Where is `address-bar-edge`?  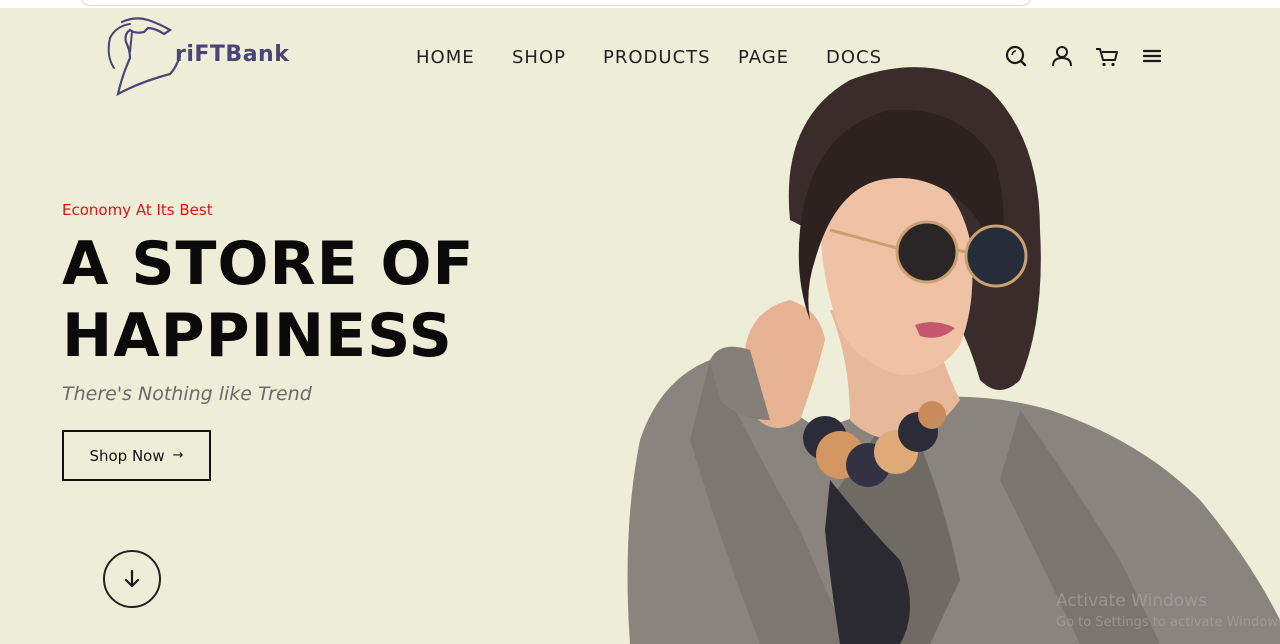 address-bar-edge is located at coordinates (556, 3).